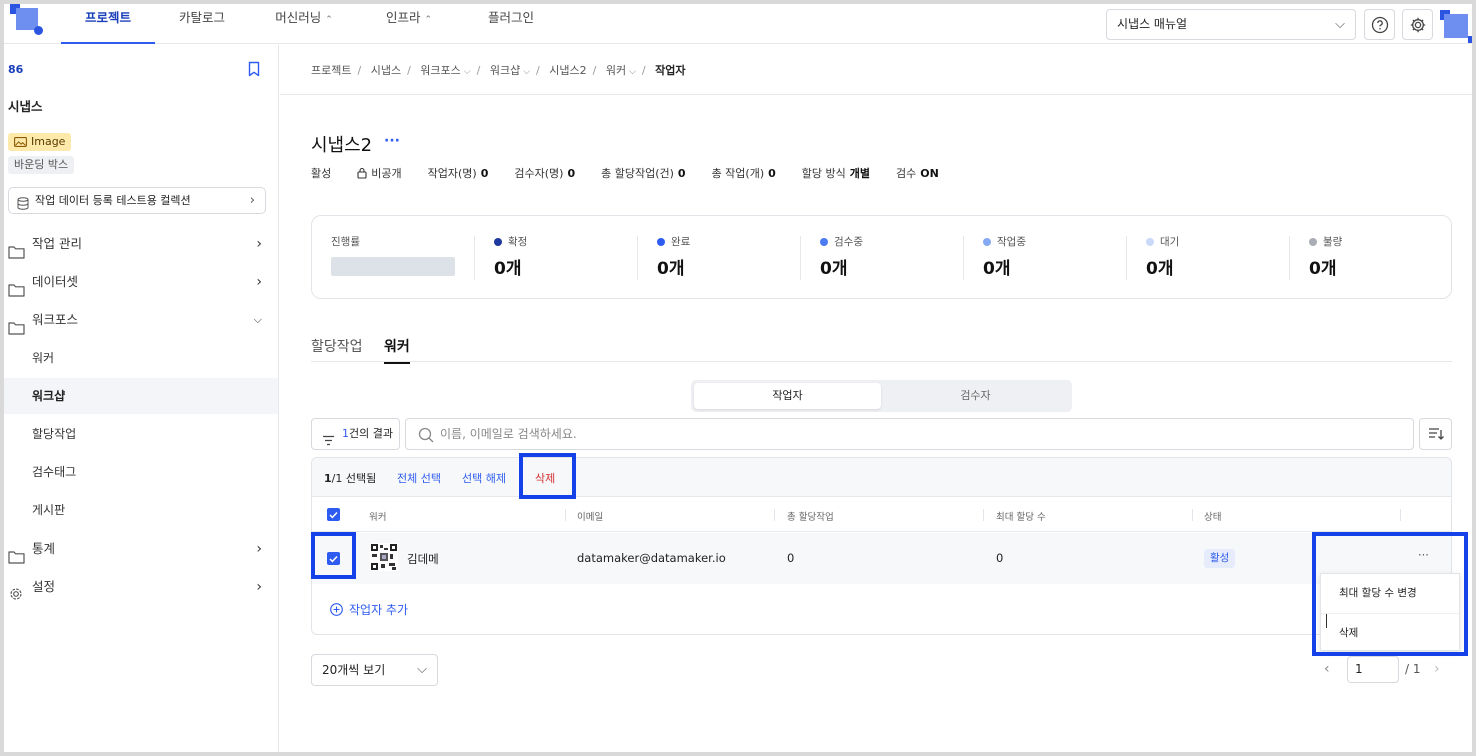 This screenshot has height=756, width=1476. What do you see at coordinates (423, 559) in the screenshot?
I see `worker-name: 김데메` at bounding box center [423, 559].